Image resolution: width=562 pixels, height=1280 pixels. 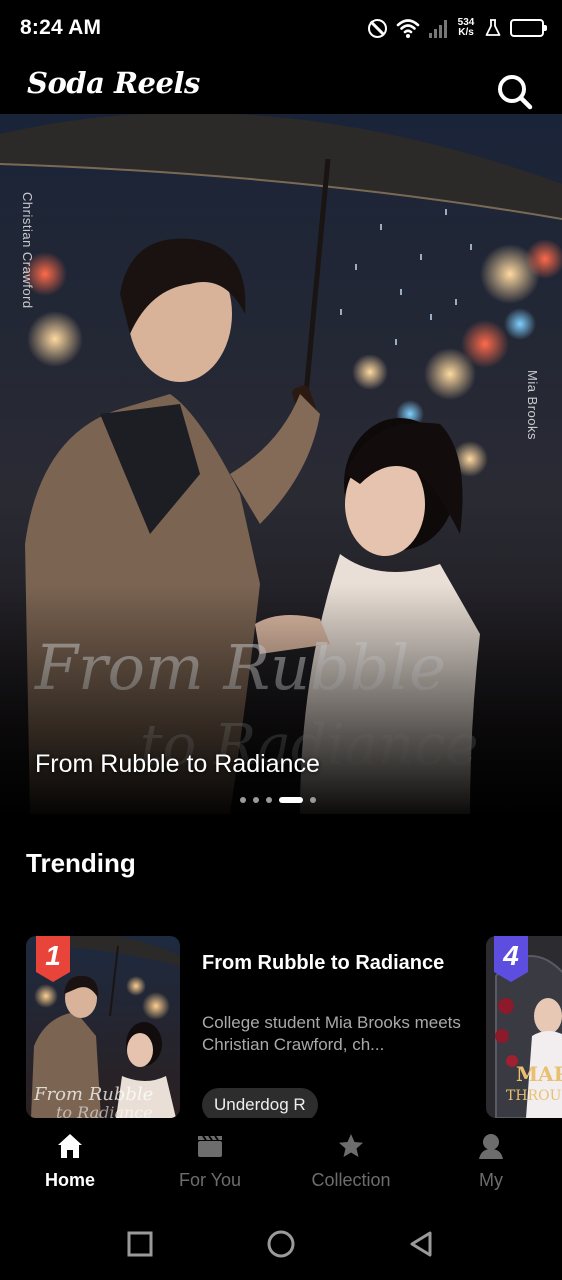 What do you see at coordinates (491, 1180) in the screenshot?
I see `nav-label-my: My` at bounding box center [491, 1180].